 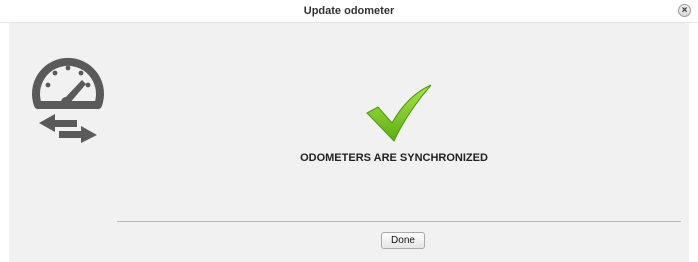 I want to click on dialog-titlebar: Update odometer ×, so click(x=349, y=11).